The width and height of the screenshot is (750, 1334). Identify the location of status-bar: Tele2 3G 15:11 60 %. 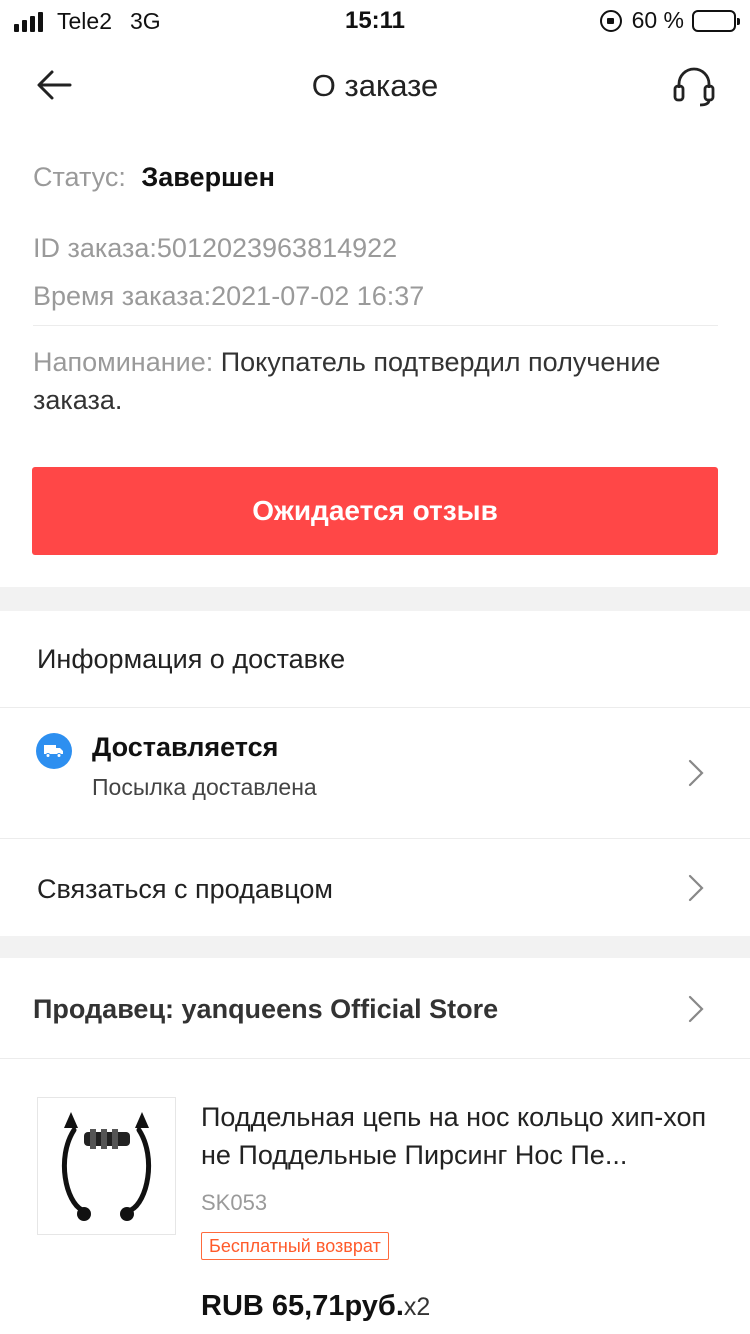
(375, 21).